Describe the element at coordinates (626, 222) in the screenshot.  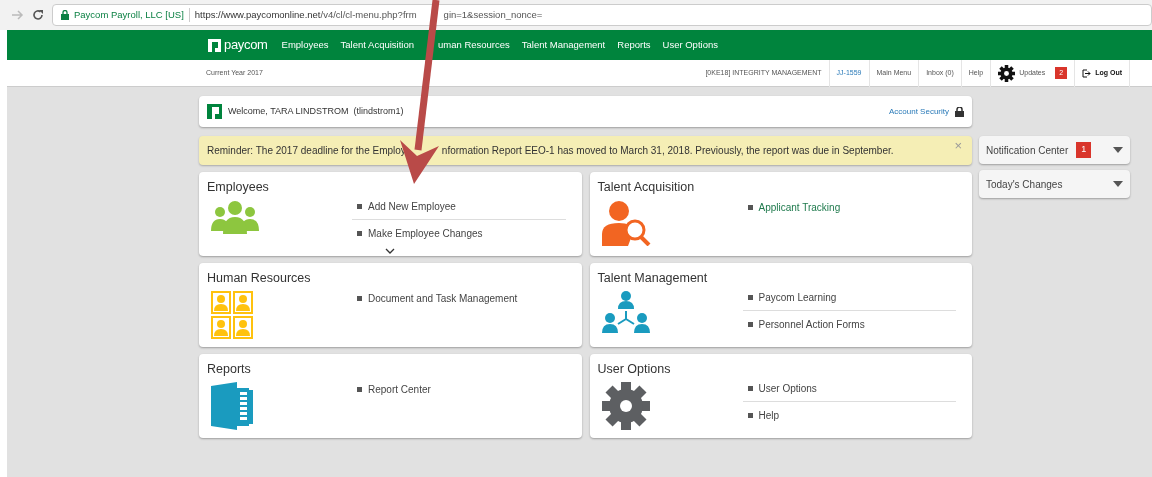
I see `person-magnifier-icon` at that location.